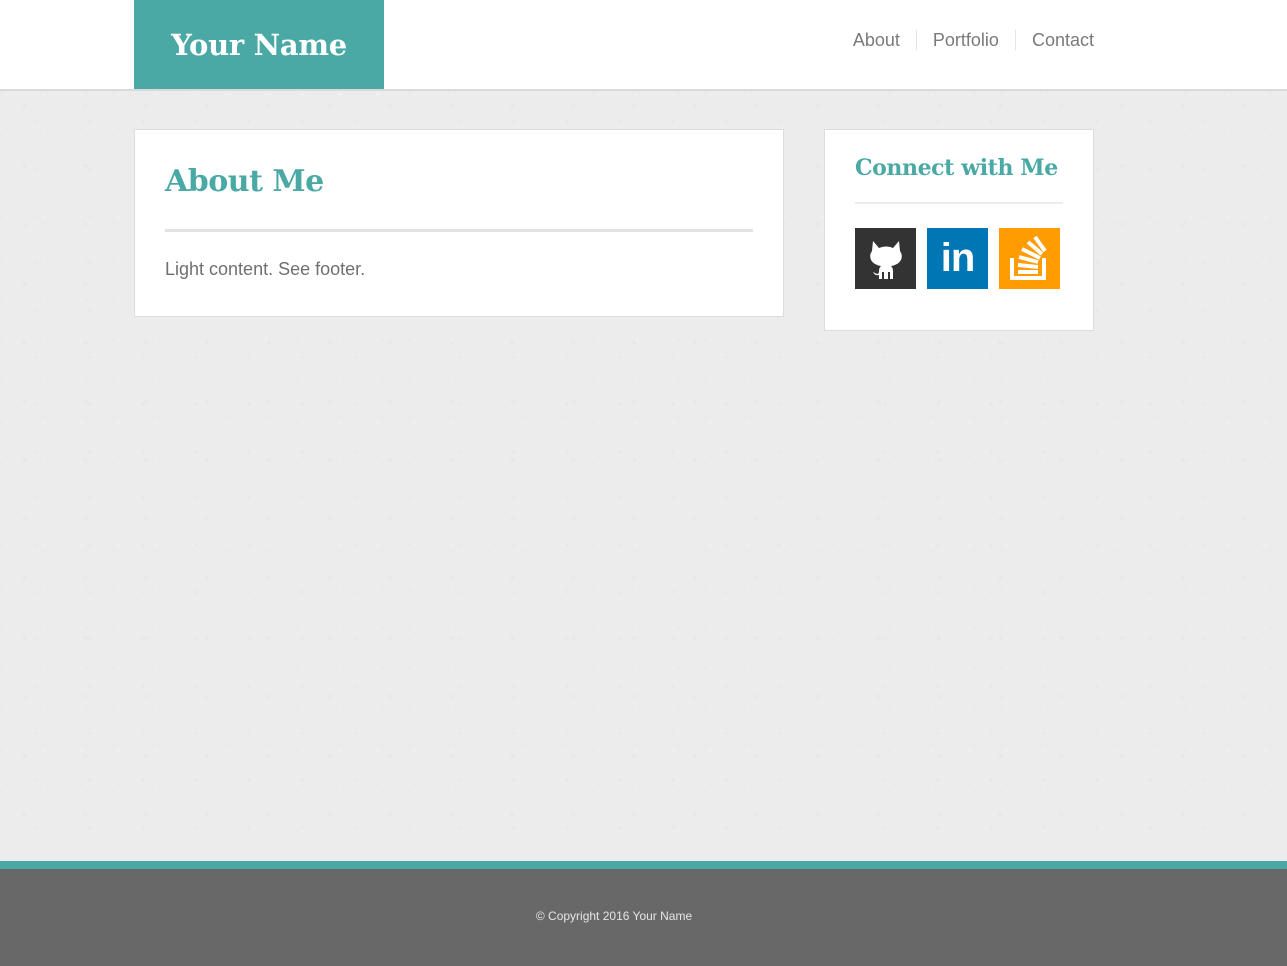 This screenshot has width=1287, height=966. Describe the element at coordinates (959, 203) in the screenshot. I see `connect-divider` at that location.